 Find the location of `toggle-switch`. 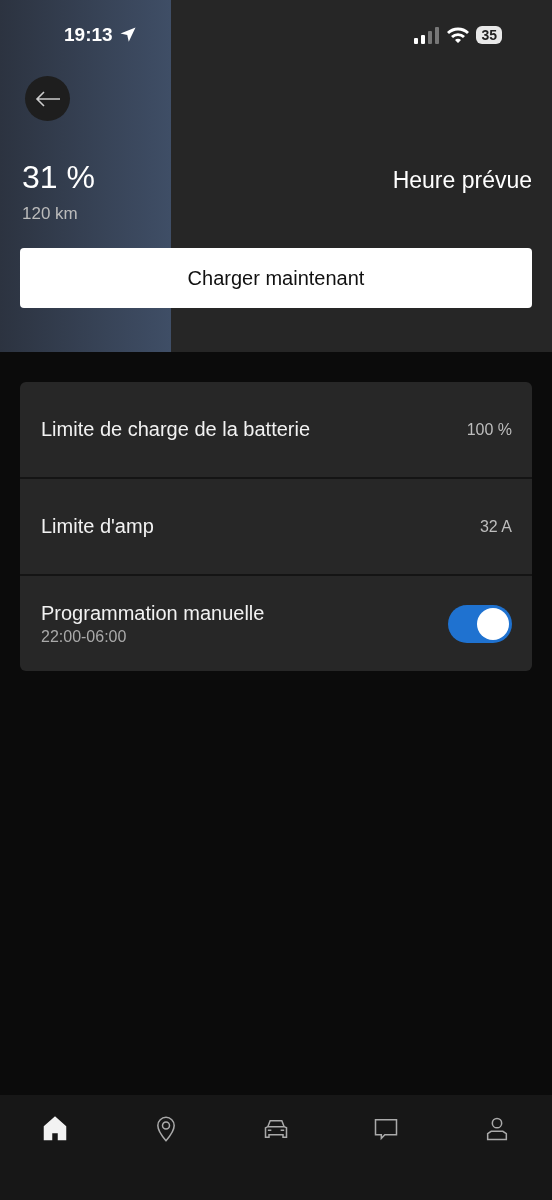

toggle-switch is located at coordinates (480, 623).